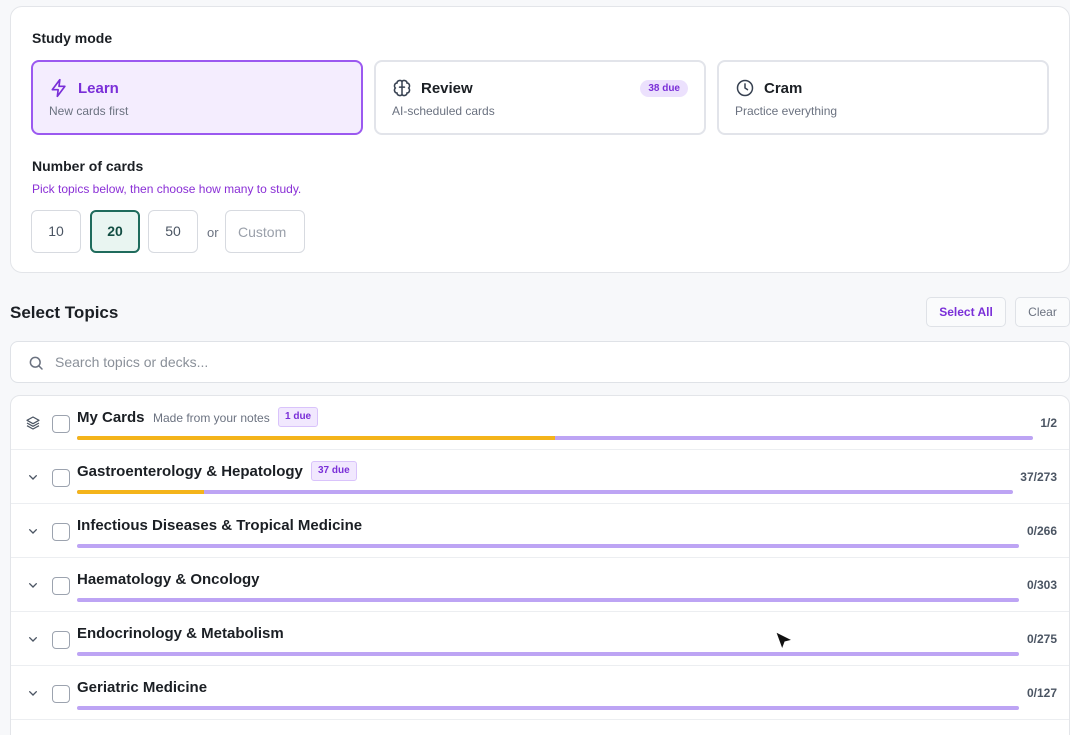  I want to click on search-icon, so click(36, 363).